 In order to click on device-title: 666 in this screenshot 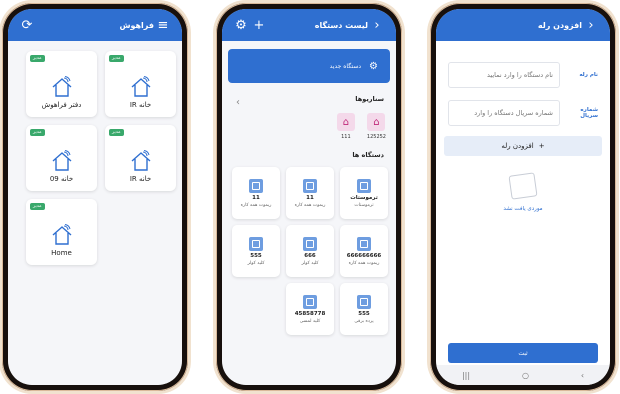, I will do `click(310, 255)`.